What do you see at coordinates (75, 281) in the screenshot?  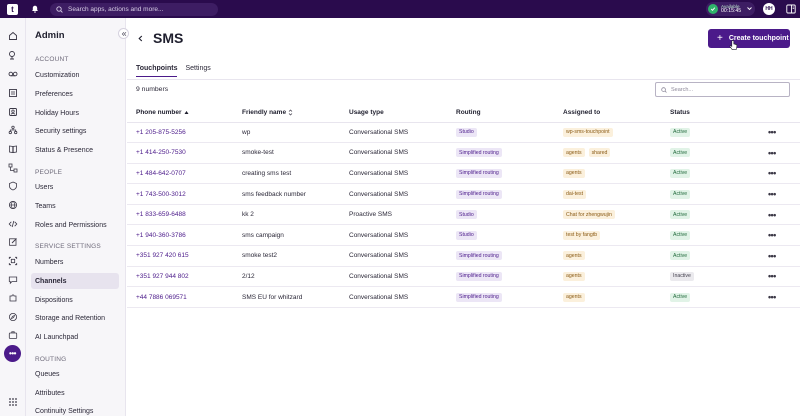 I see `sidebar-item-channels: Channels` at bounding box center [75, 281].